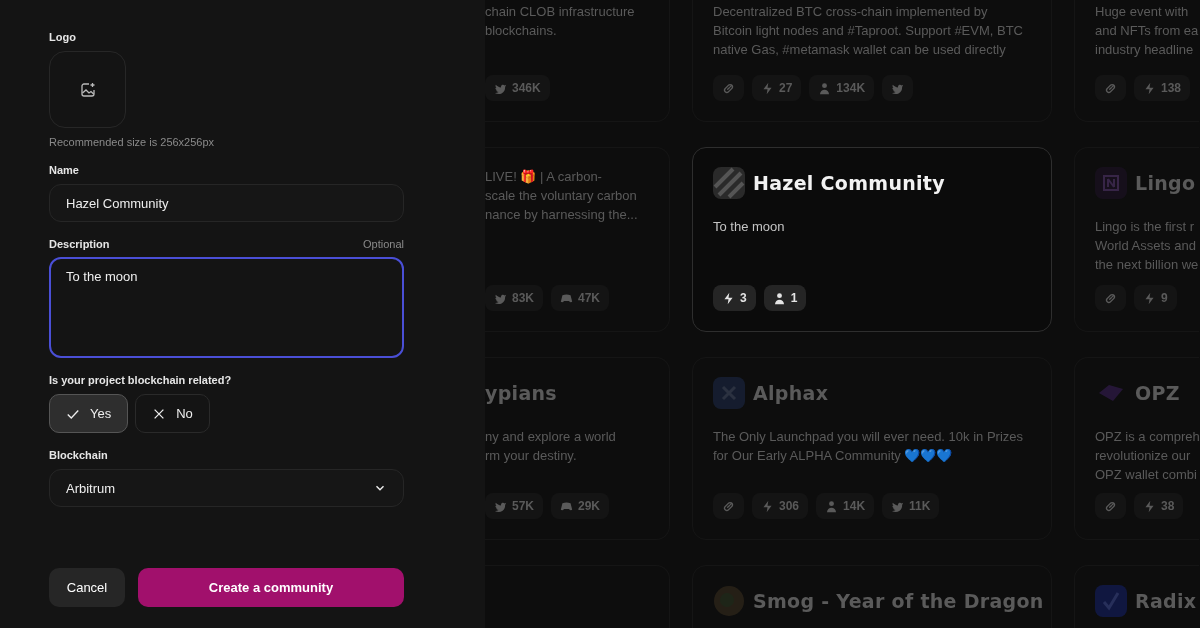 The width and height of the screenshot is (1200, 628). Describe the element at coordinates (868, 31) in the screenshot. I see `community-description: Decentralized BTC cross-chain implemented by Bitcoin light nodes and #Taproot. Support #EVM, BTC native Gas, #metamask wallet can be used directly` at that location.